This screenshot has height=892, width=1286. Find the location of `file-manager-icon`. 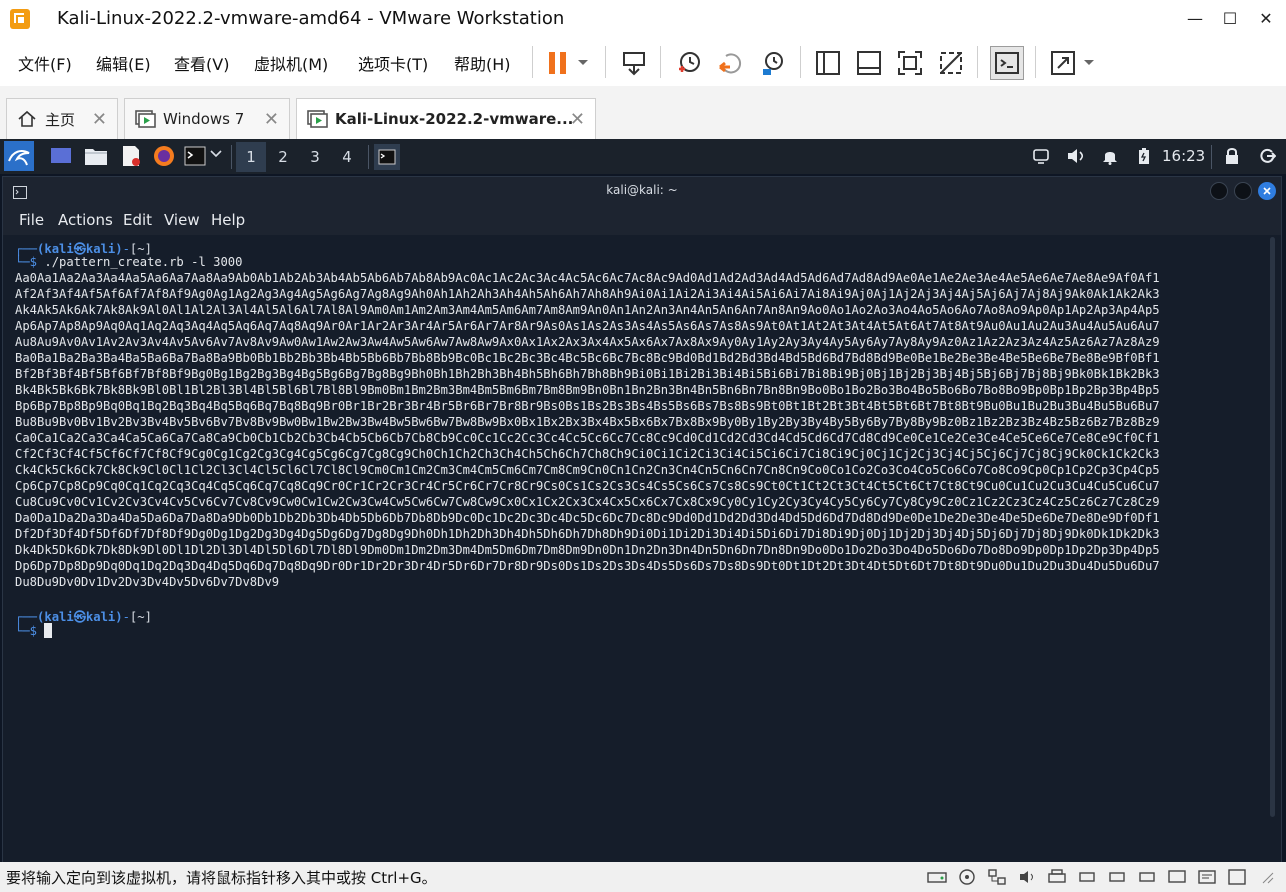

file-manager-icon is located at coordinates (96, 156).